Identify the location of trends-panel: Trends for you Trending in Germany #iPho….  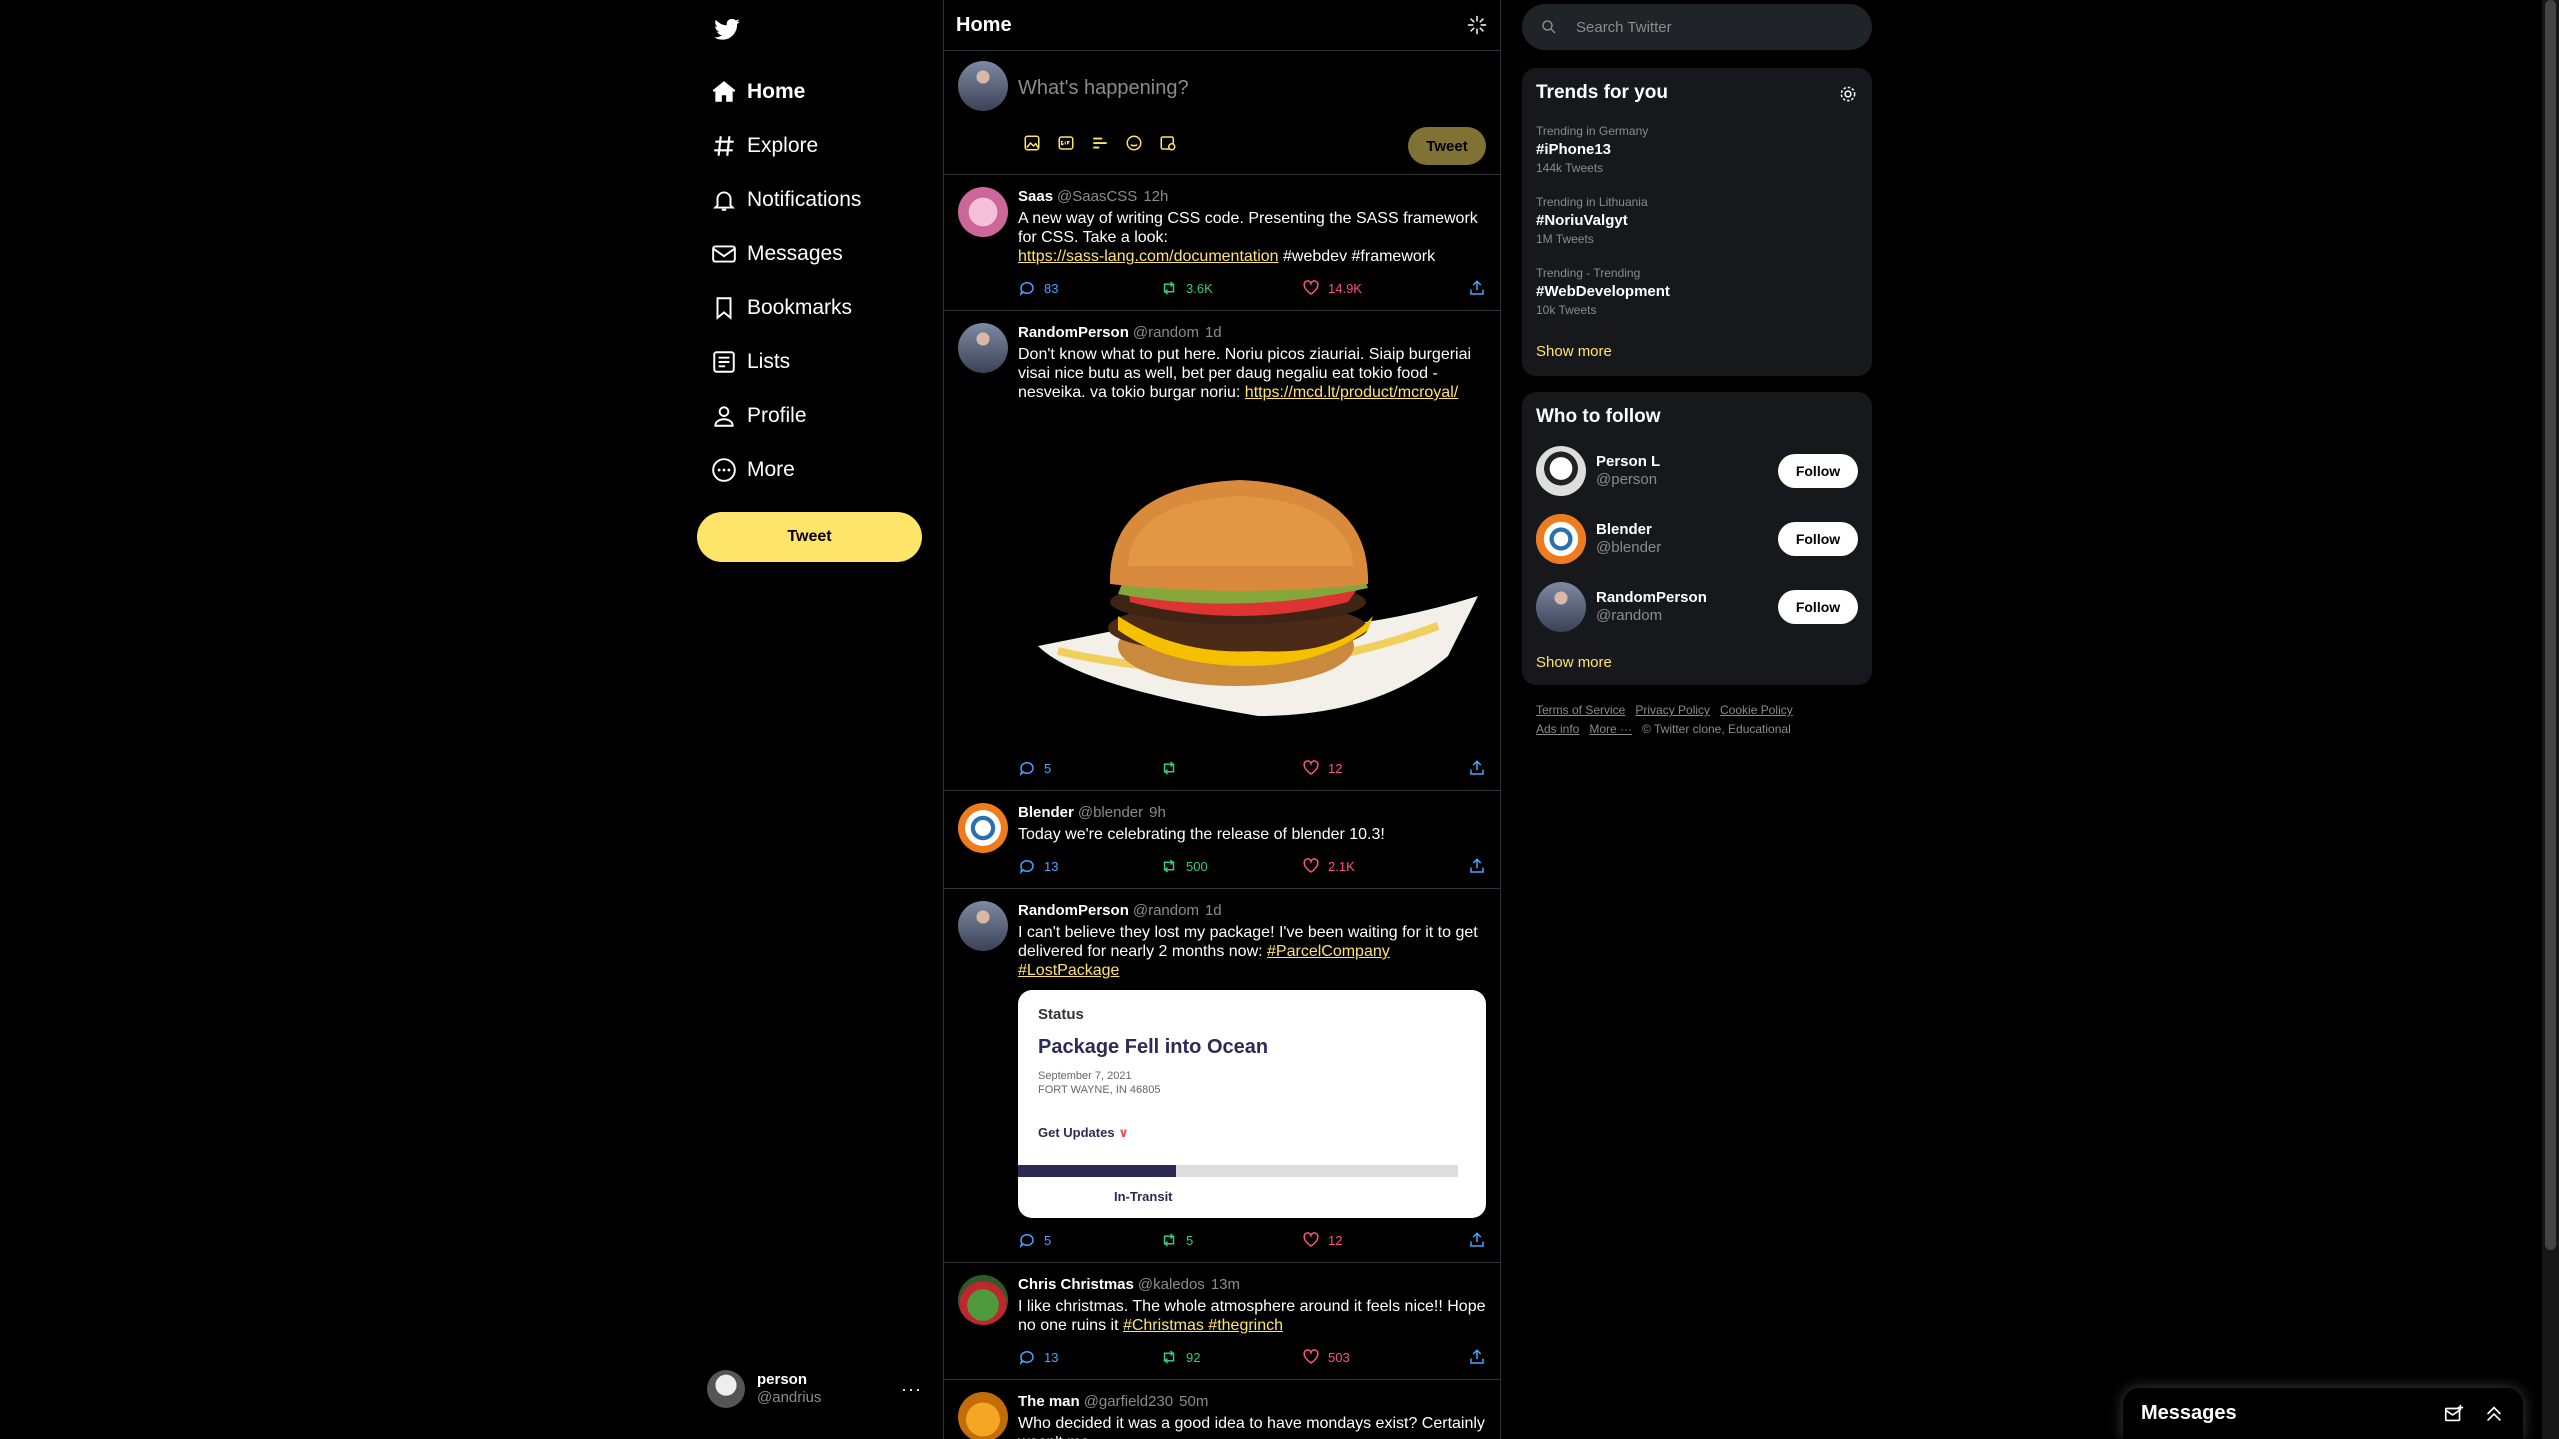
(1697, 222).